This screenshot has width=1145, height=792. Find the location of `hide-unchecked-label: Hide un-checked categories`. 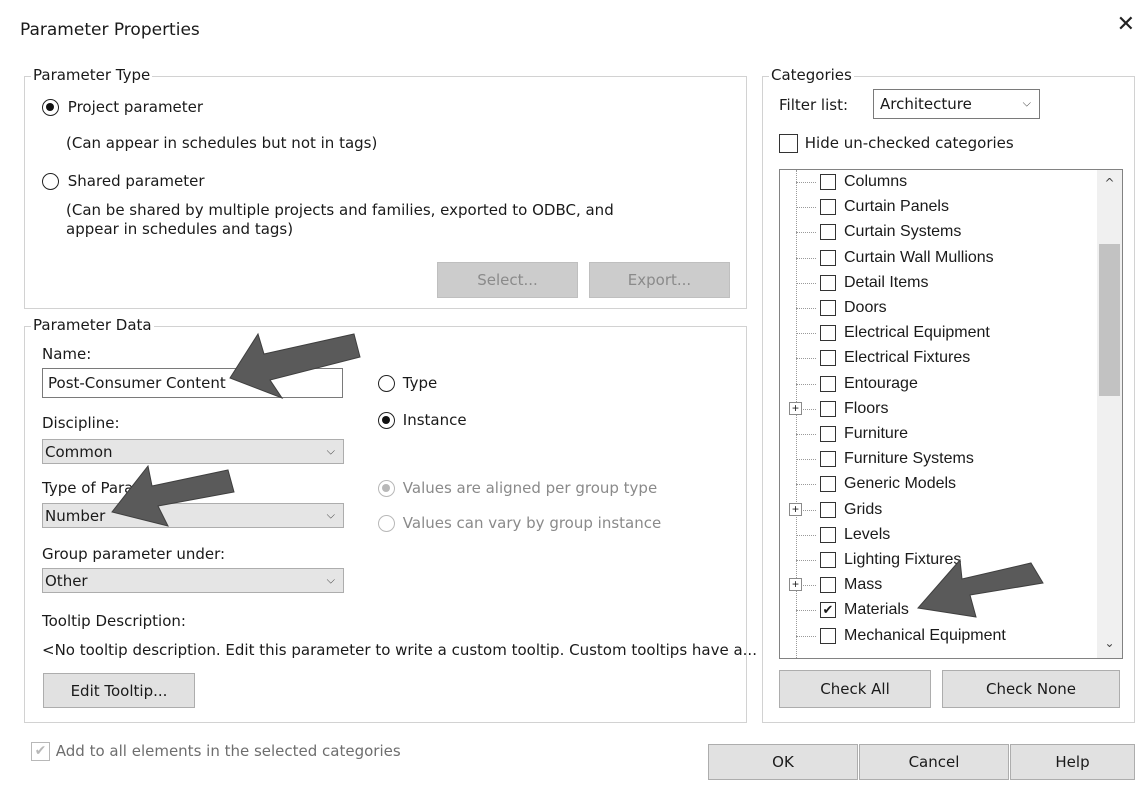

hide-unchecked-label: Hide un-checked categories is located at coordinates (909, 143).